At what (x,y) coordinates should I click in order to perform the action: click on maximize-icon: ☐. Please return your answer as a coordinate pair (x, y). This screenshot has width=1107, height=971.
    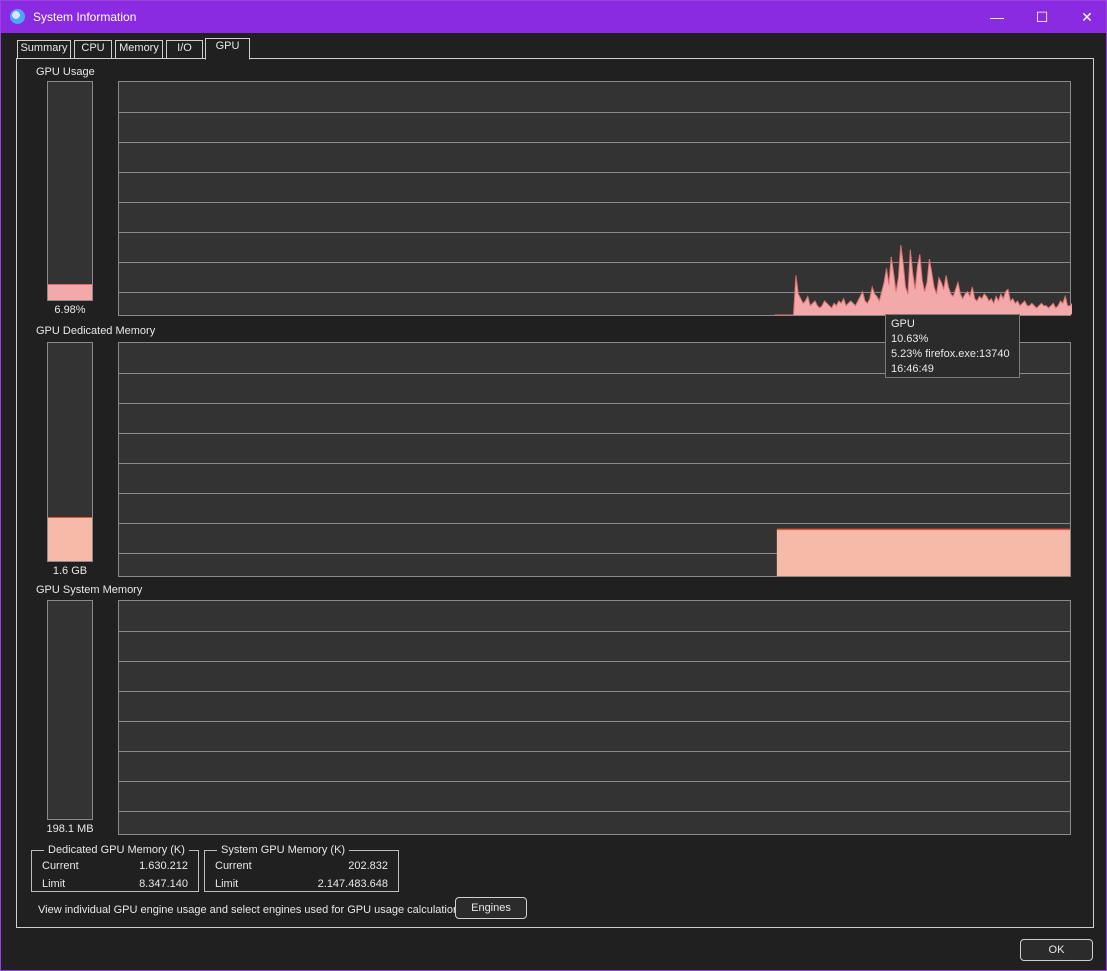
    Looking at the image, I should click on (1042, 17).